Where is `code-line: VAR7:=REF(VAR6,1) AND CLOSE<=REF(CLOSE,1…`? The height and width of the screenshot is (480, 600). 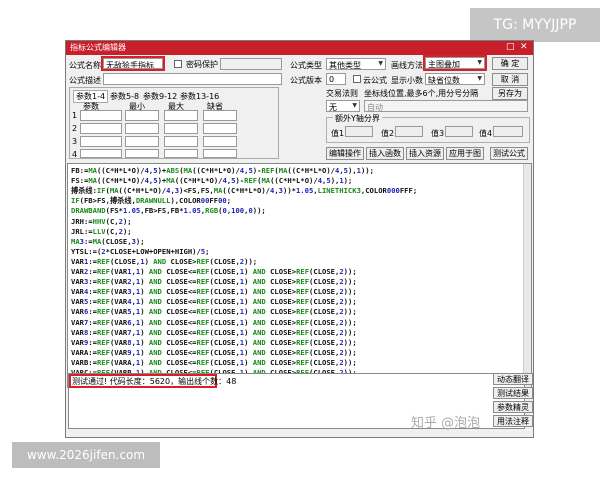 code-line: VAR7:=REF(VAR6,1) AND CLOSE<=REF(CLOSE,1… is located at coordinates (214, 322).